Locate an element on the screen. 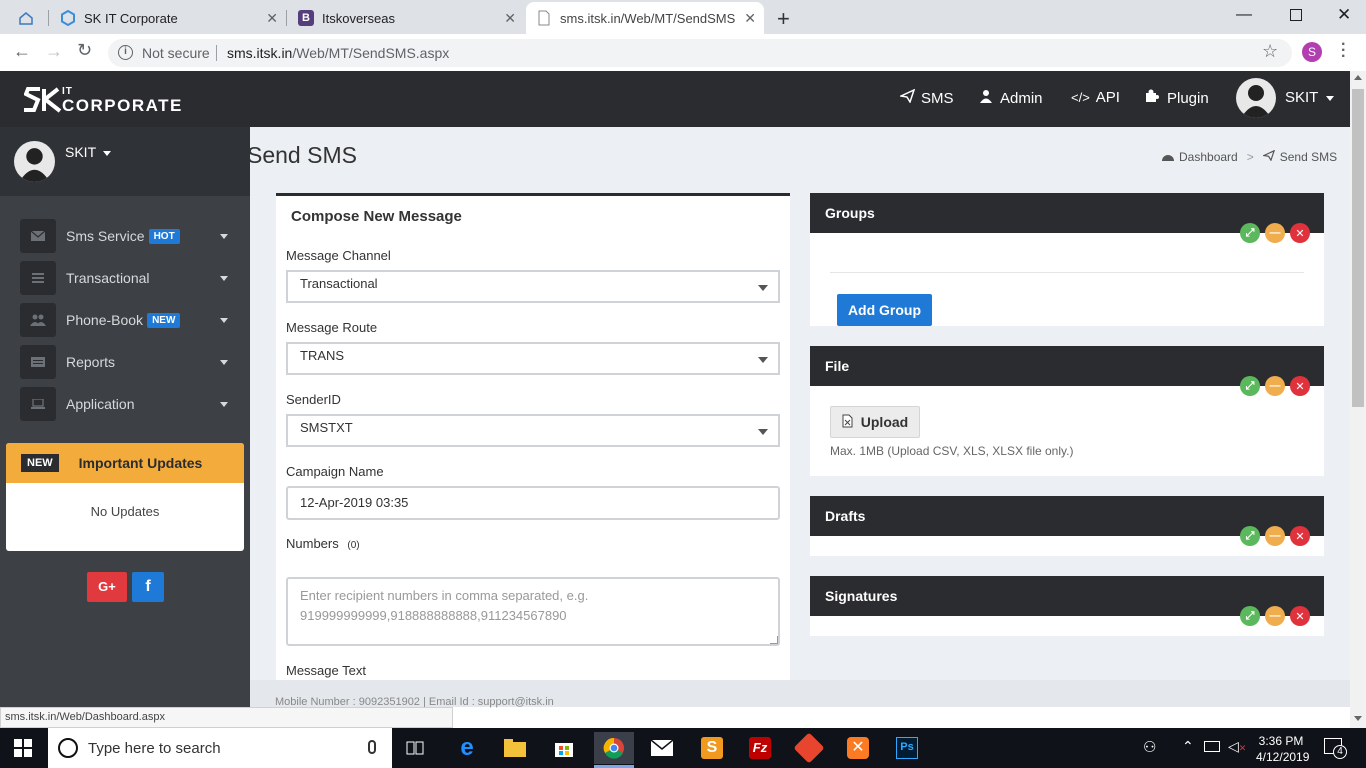  nav-sms: SMS is located at coordinates (926, 97).